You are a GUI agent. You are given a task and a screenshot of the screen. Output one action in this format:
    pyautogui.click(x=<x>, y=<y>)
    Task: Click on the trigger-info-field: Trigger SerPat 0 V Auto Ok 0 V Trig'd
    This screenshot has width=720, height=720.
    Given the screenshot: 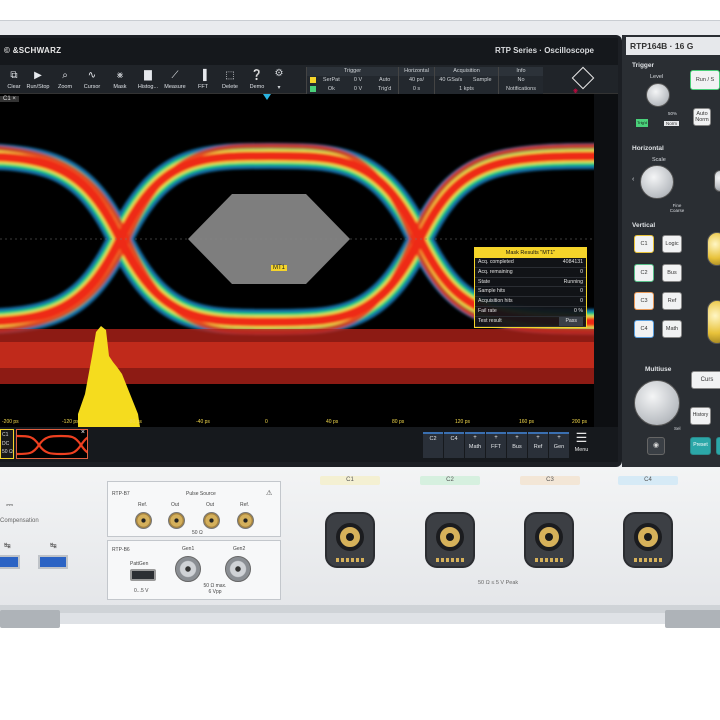 What is the action you would take?
    pyautogui.click(x=352, y=80)
    